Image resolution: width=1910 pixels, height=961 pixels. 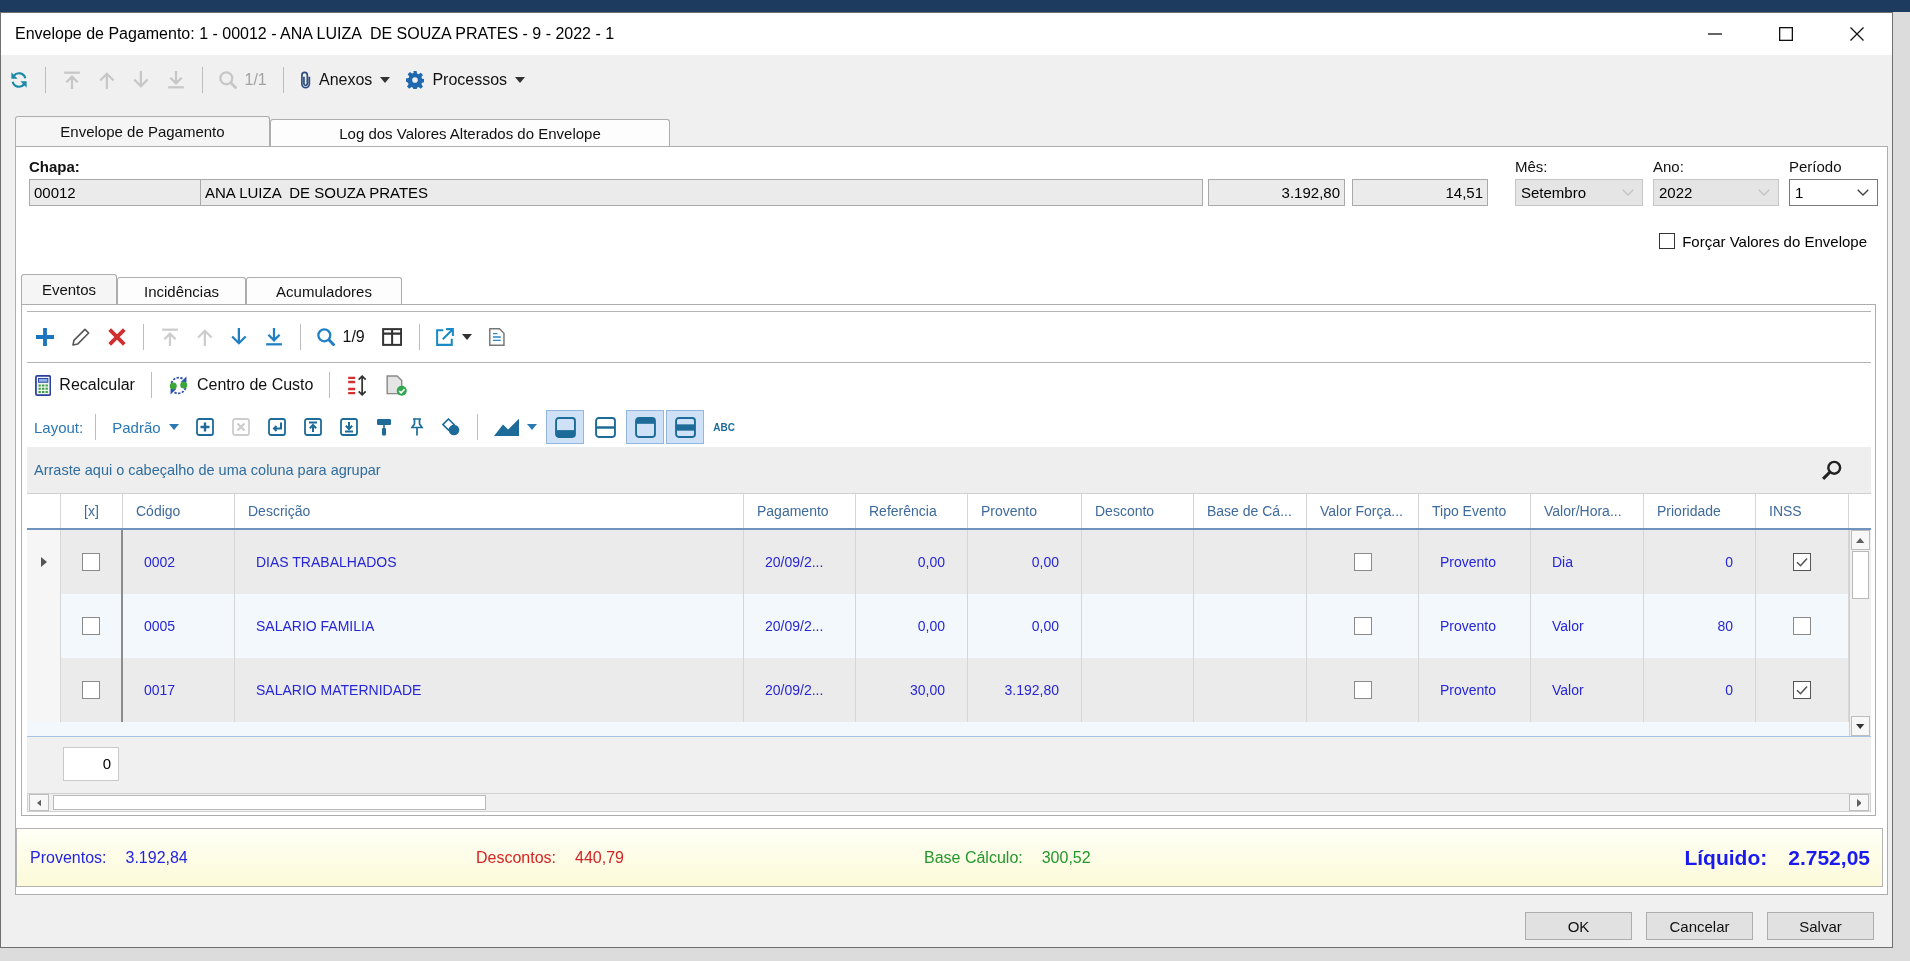 What do you see at coordinates (445, 337) in the screenshot?
I see `export-icon` at bounding box center [445, 337].